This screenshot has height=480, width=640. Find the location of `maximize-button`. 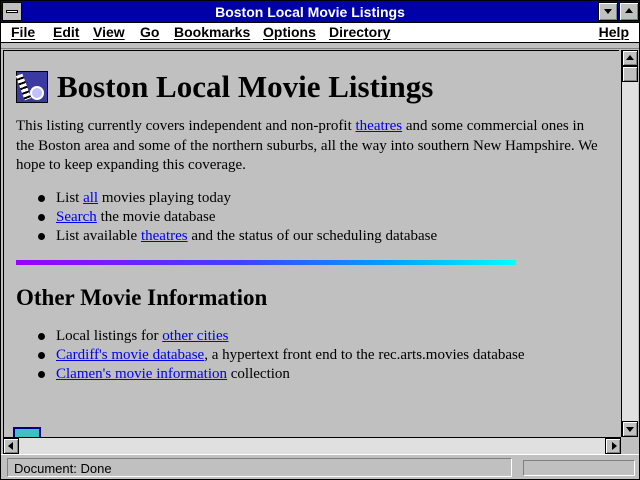

maximize-button is located at coordinates (629, 11).